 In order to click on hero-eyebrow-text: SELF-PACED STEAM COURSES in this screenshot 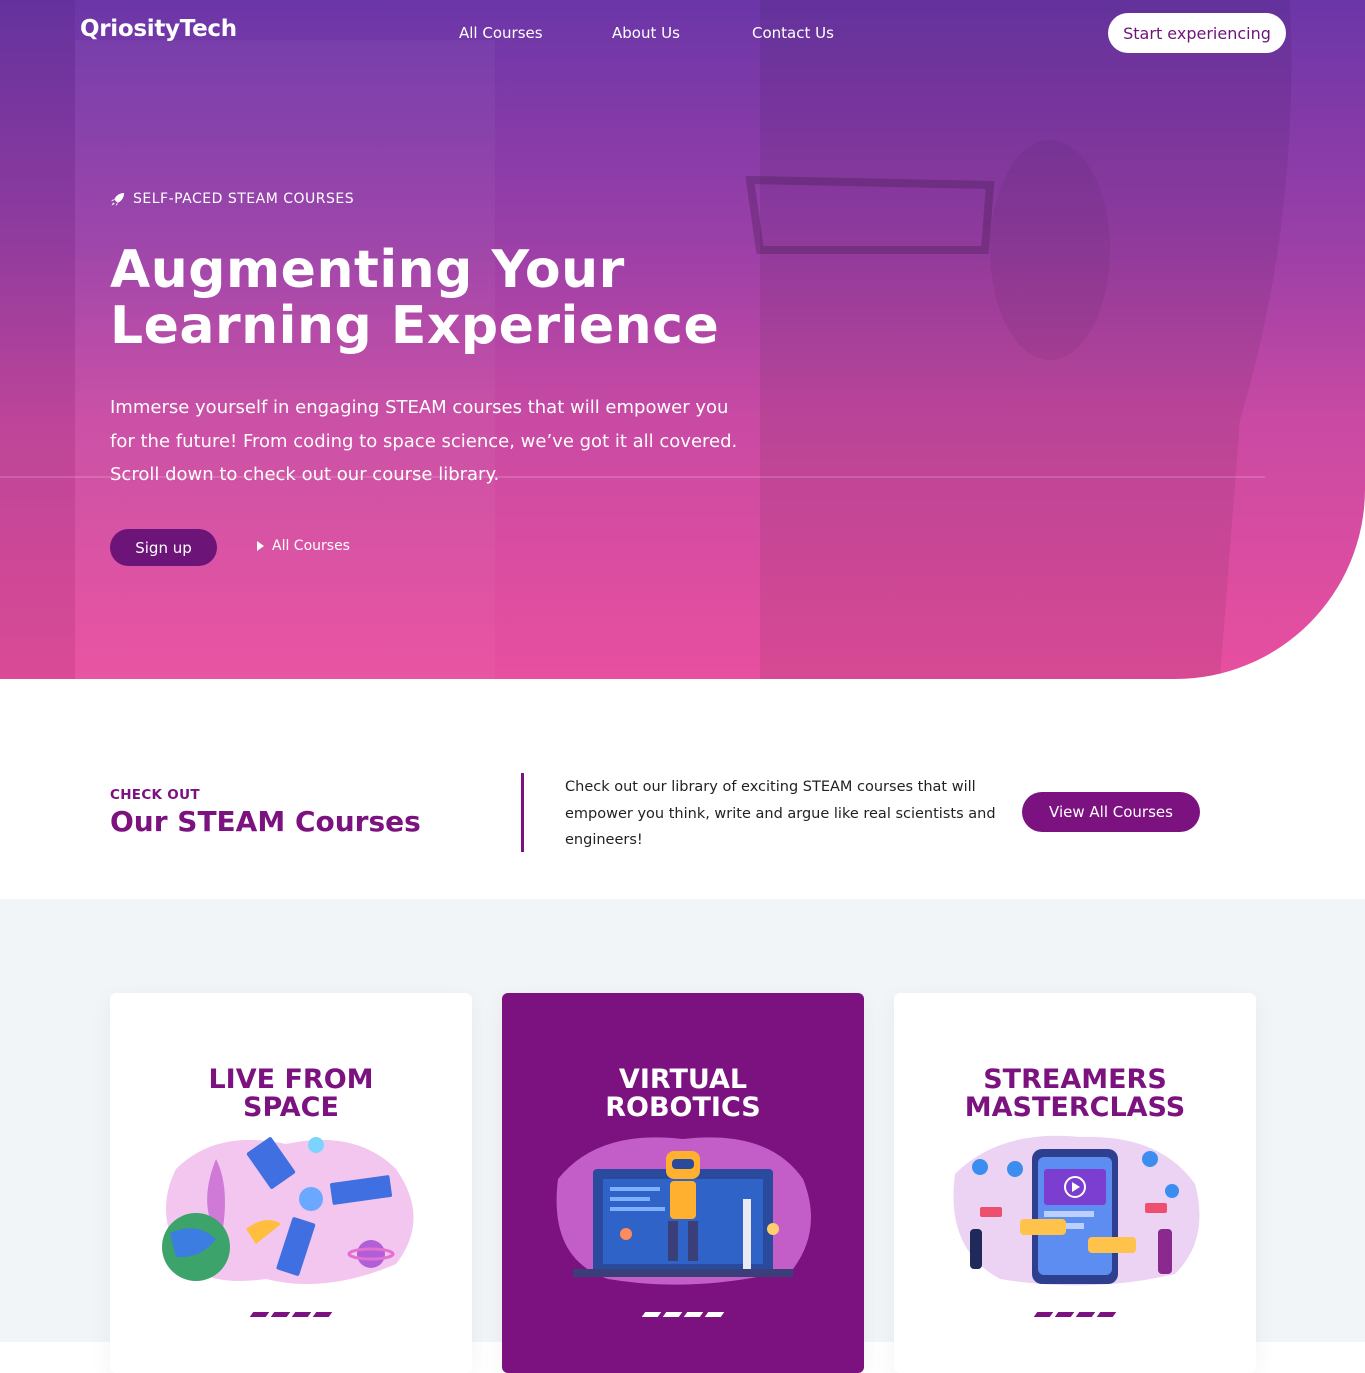, I will do `click(244, 199)`.